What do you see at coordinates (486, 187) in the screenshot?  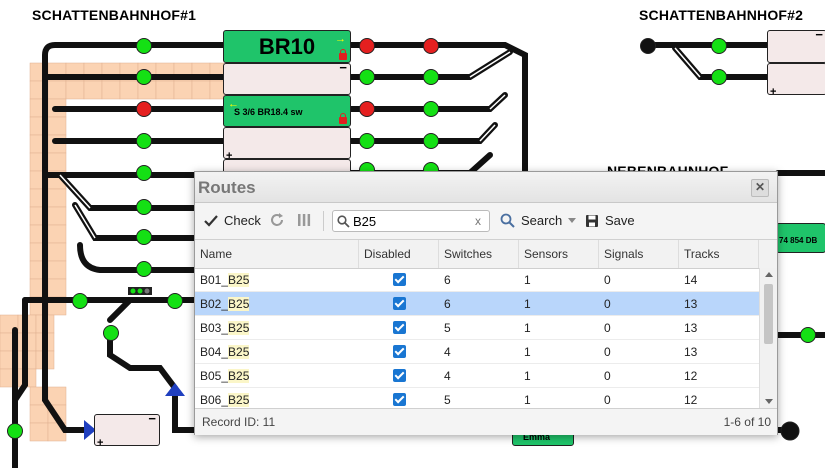 I see `dialog-titlebar: Routes ✕` at bounding box center [486, 187].